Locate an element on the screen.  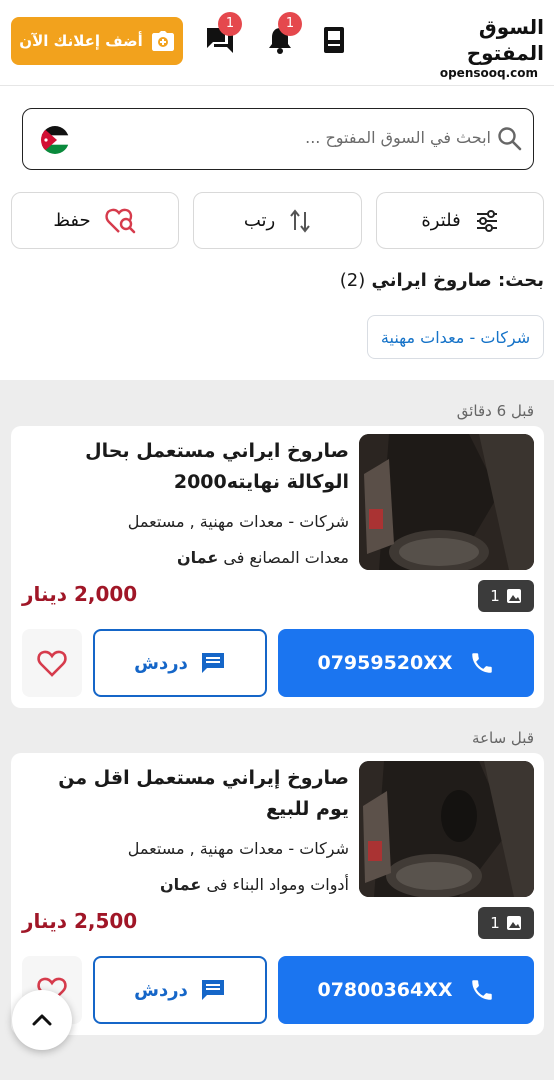
filter-label: فلترة is located at coordinates (441, 220).